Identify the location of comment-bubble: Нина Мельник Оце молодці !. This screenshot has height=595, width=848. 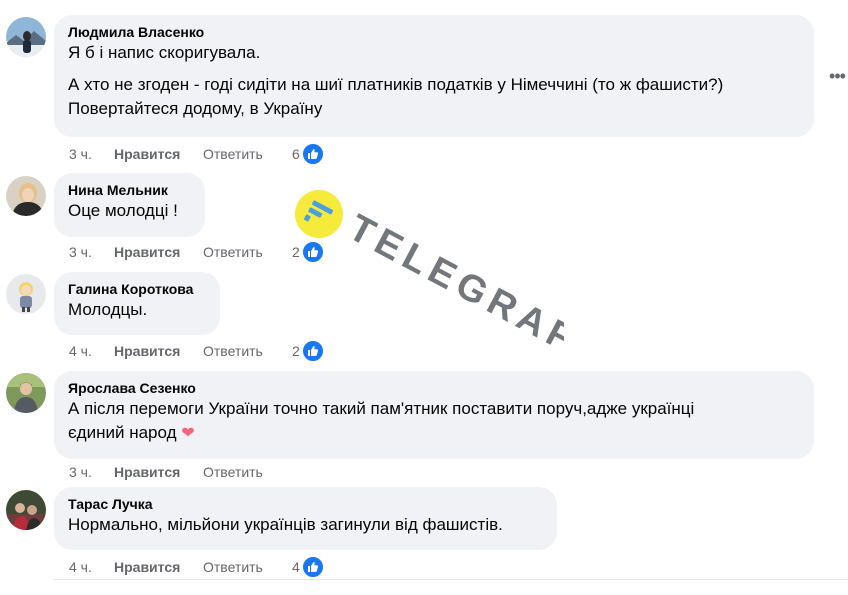
(129, 205).